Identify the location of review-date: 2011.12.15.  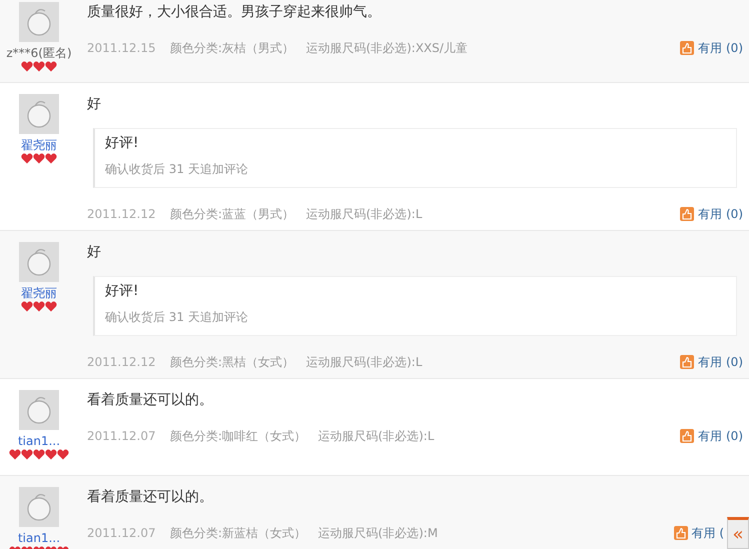
(122, 48).